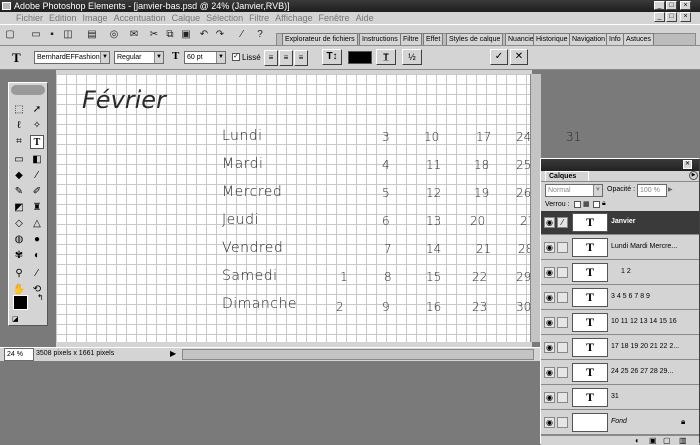  I want to click on palette-menu-icon: ▶, so click(693, 175).